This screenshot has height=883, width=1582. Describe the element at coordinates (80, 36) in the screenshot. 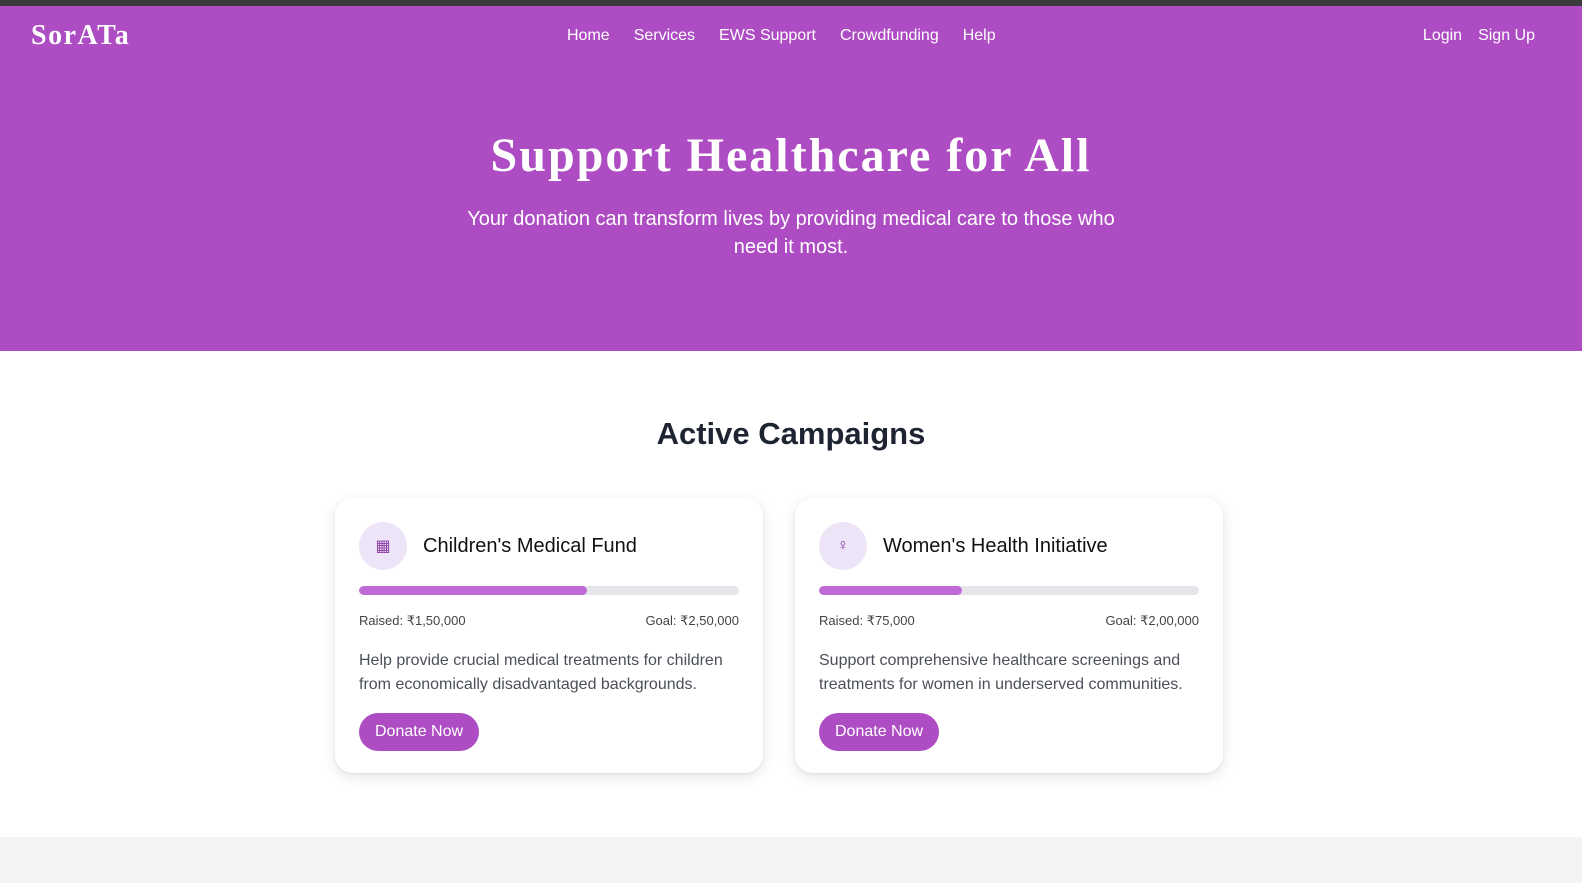

I see `site-logo: SorATa` at that location.